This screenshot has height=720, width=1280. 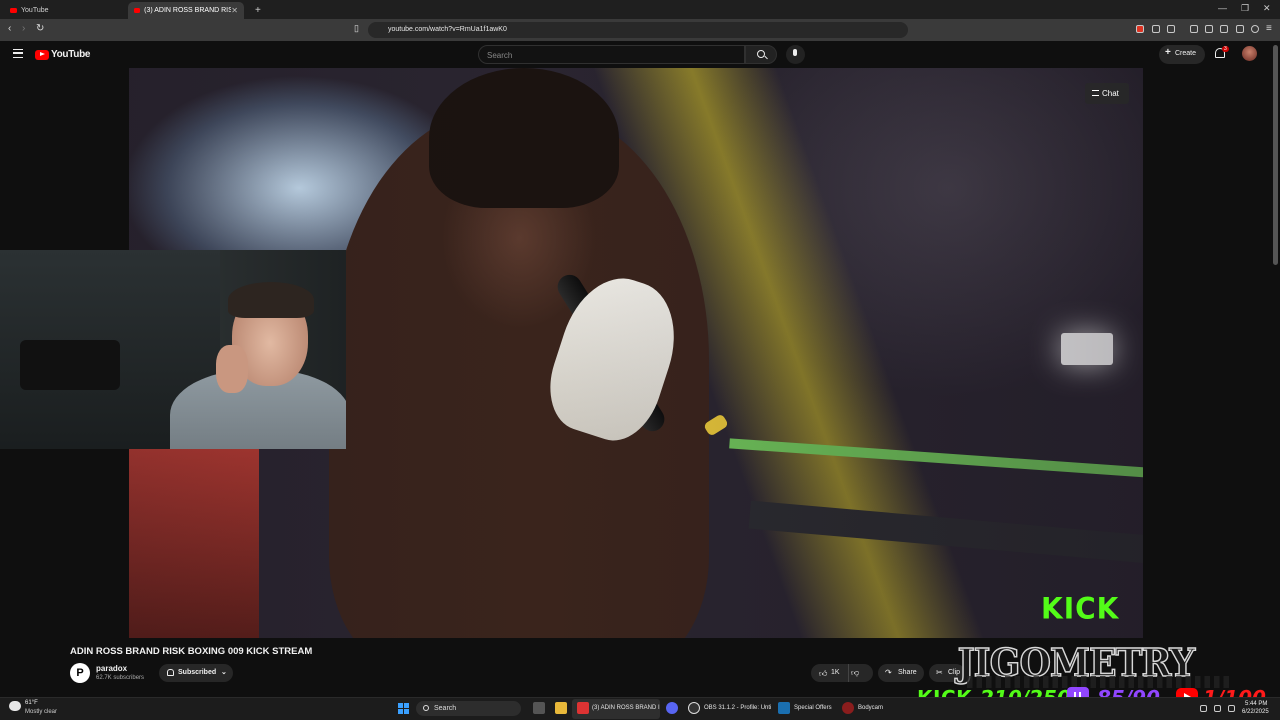 I want to click on bodycam-icon, so click(x=848, y=708).